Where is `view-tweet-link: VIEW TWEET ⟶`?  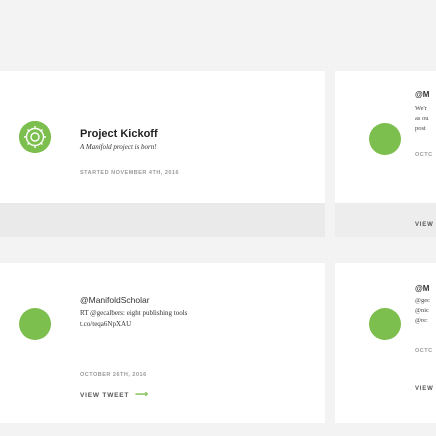 view-tweet-link: VIEW TWEET ⟶ is located at coordinates (114, 394).